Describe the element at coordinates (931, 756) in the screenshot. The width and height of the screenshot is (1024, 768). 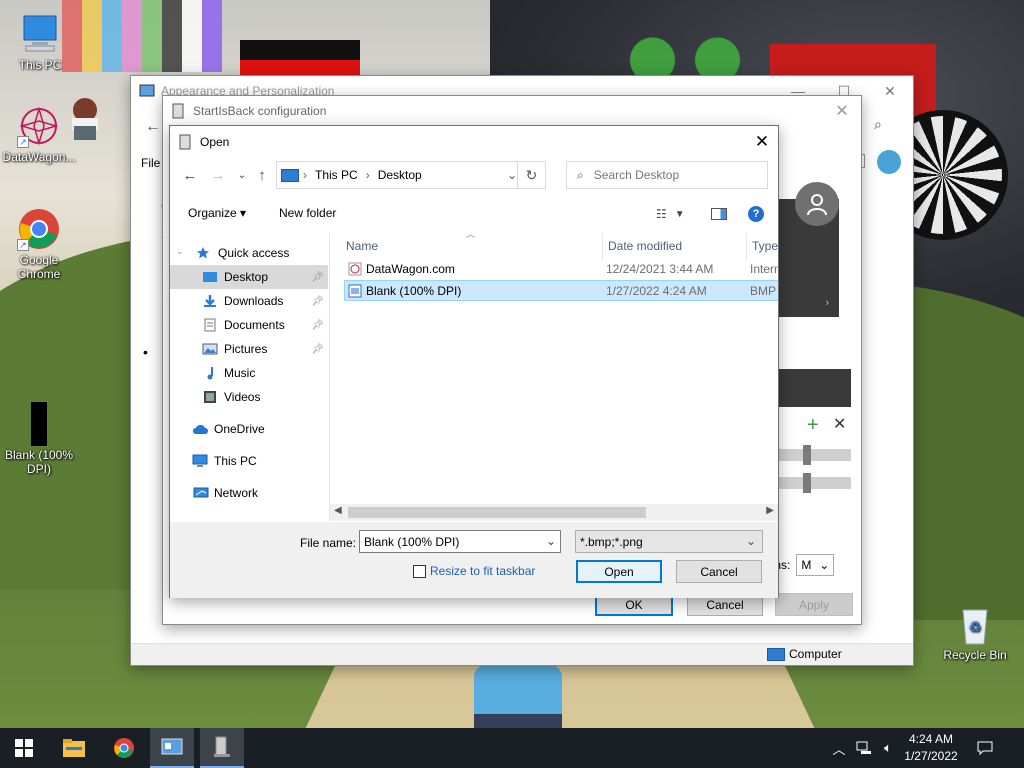
I see `clock-date: 1/27/2022` at that location.